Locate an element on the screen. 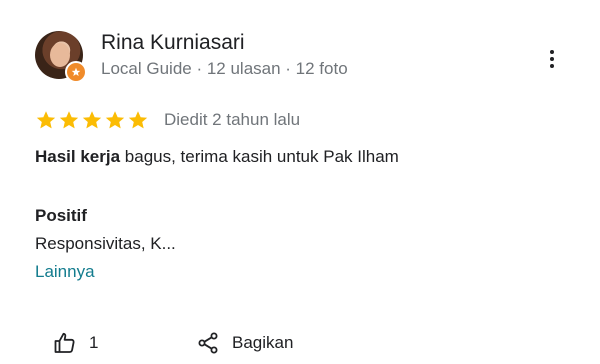 Image resolution: width=600 pixels, height=364 pixels. like-count: 1 is located at coordinates (94, 342).